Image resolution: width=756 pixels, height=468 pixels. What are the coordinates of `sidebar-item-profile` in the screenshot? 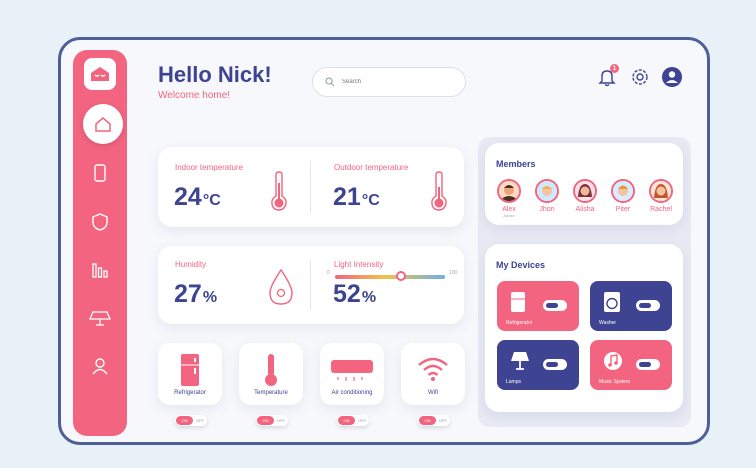 It's located at (100, 366).